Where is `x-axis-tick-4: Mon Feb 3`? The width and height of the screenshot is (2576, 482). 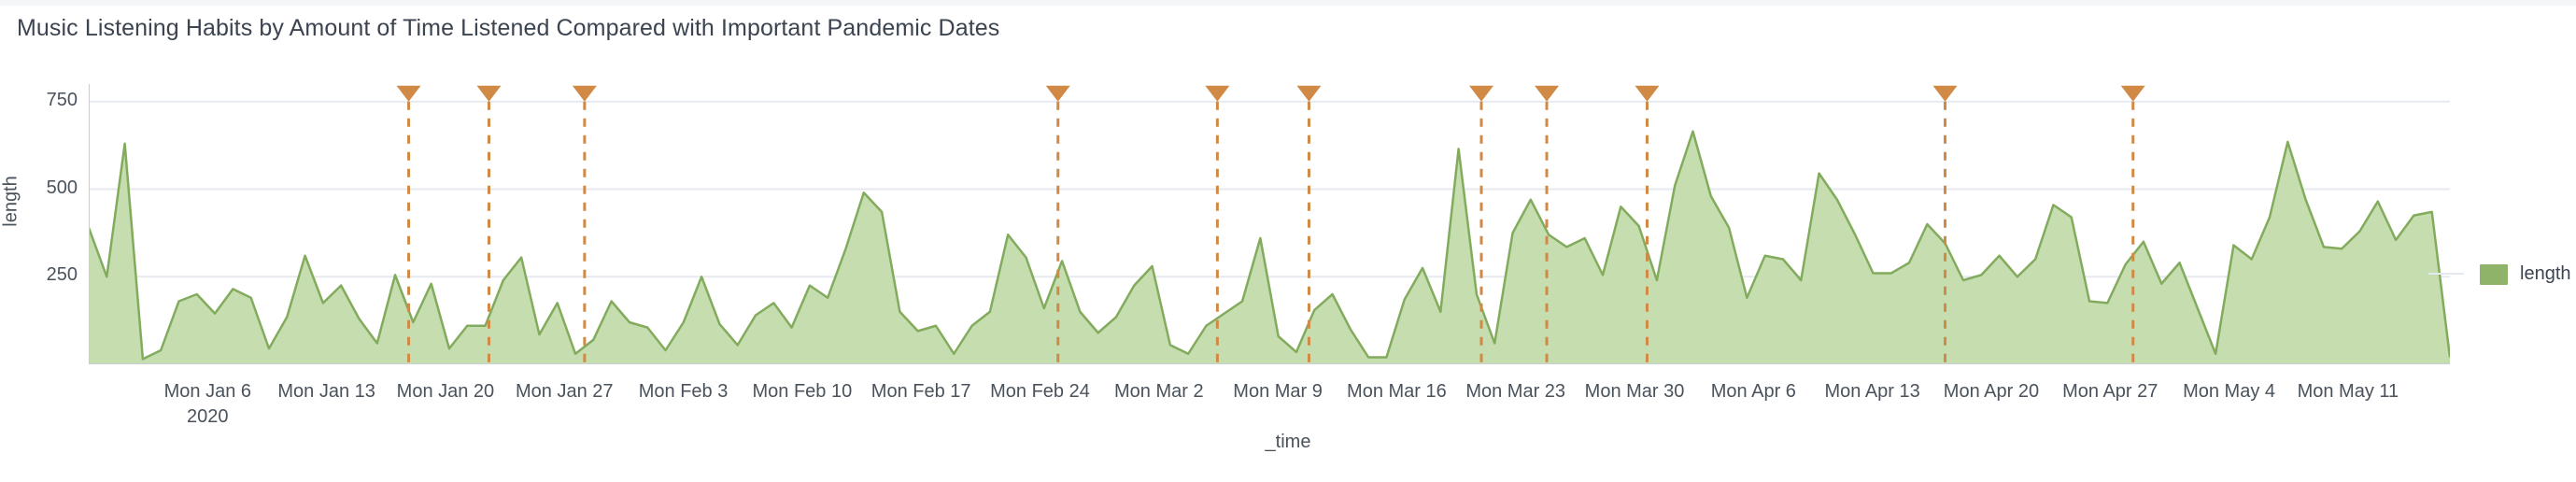 x-axis-tick-4: Mon Feb 3 is located at coordinates (684, 392).